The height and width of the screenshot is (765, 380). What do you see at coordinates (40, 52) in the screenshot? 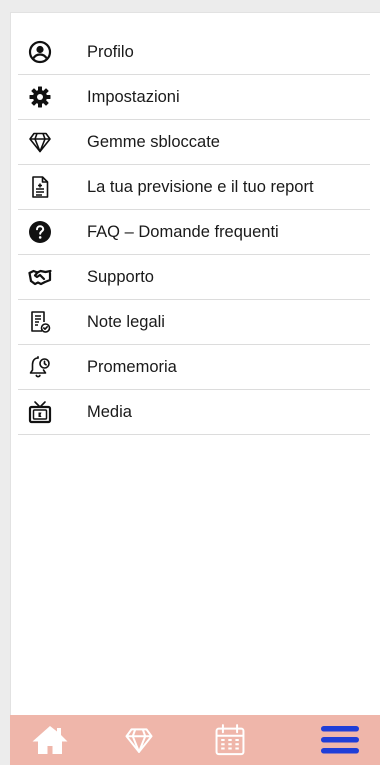
I see `user-circle-icon` at bounding box center [40, 52].